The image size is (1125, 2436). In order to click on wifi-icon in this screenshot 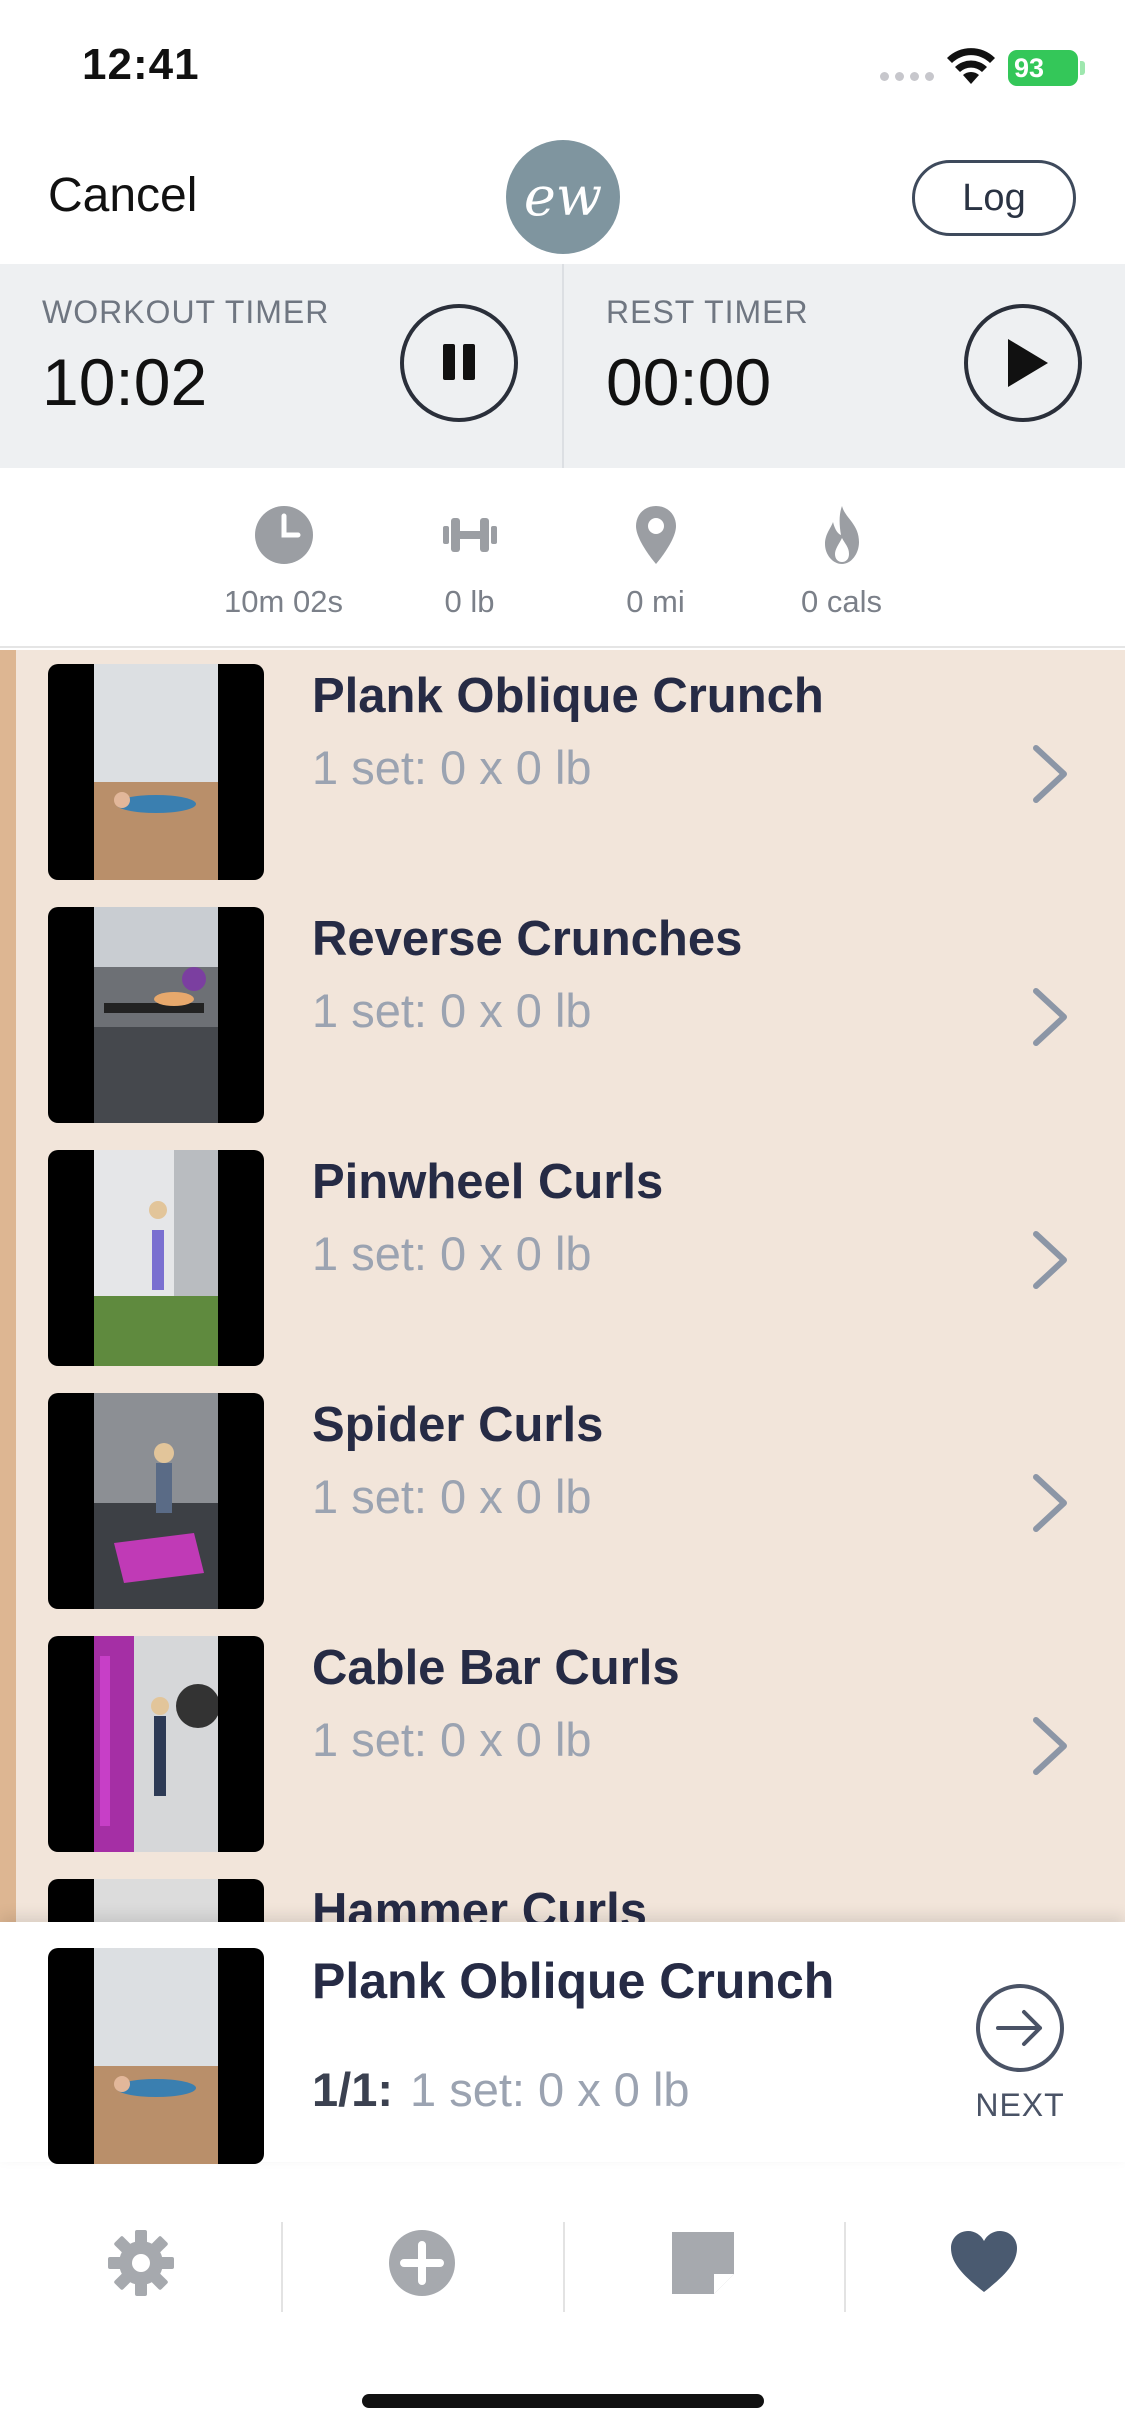, I will do `click(971, 66)`.